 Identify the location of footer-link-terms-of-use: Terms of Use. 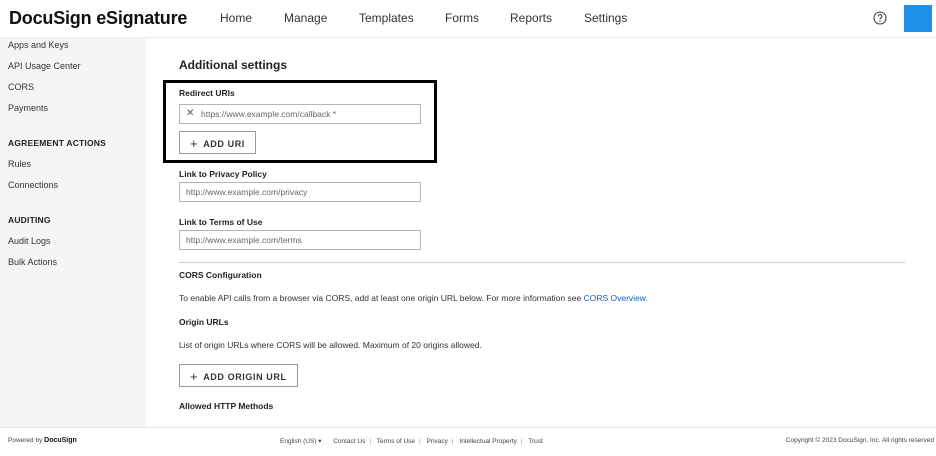
(396, 441).